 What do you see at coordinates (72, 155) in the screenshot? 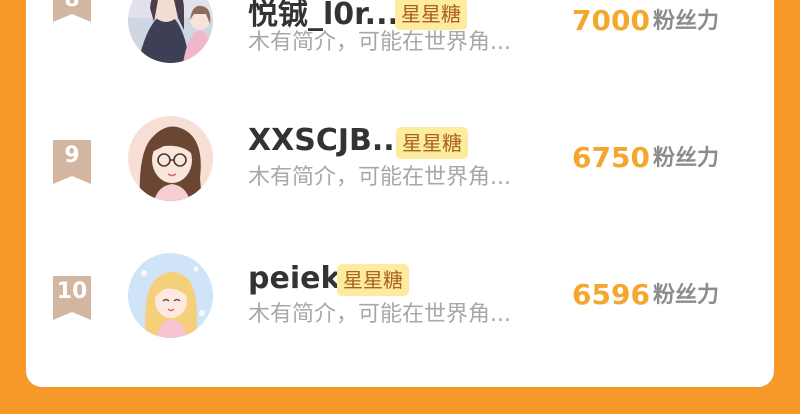
I see `rank-number: 9` at bounding box center [72, 155].